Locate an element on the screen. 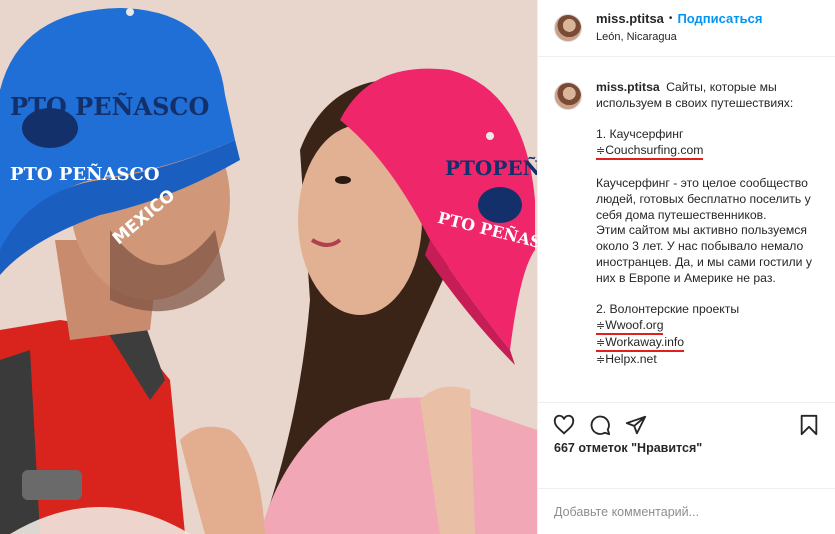 Image resolution: width=835 pixels, height=534 pixels. couchsurfing-link-text: Couchsurfing.com is located at coordinates (654, 150).